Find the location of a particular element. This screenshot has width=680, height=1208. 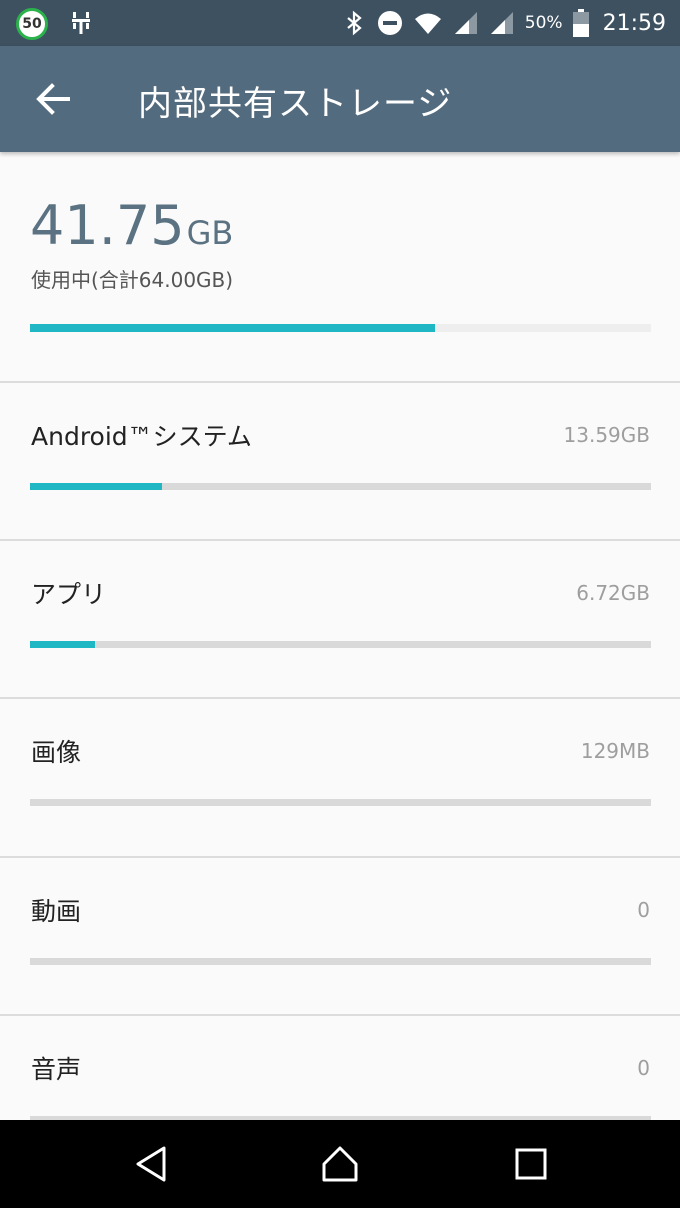

home-icon is located at coordinates (340, 1164).